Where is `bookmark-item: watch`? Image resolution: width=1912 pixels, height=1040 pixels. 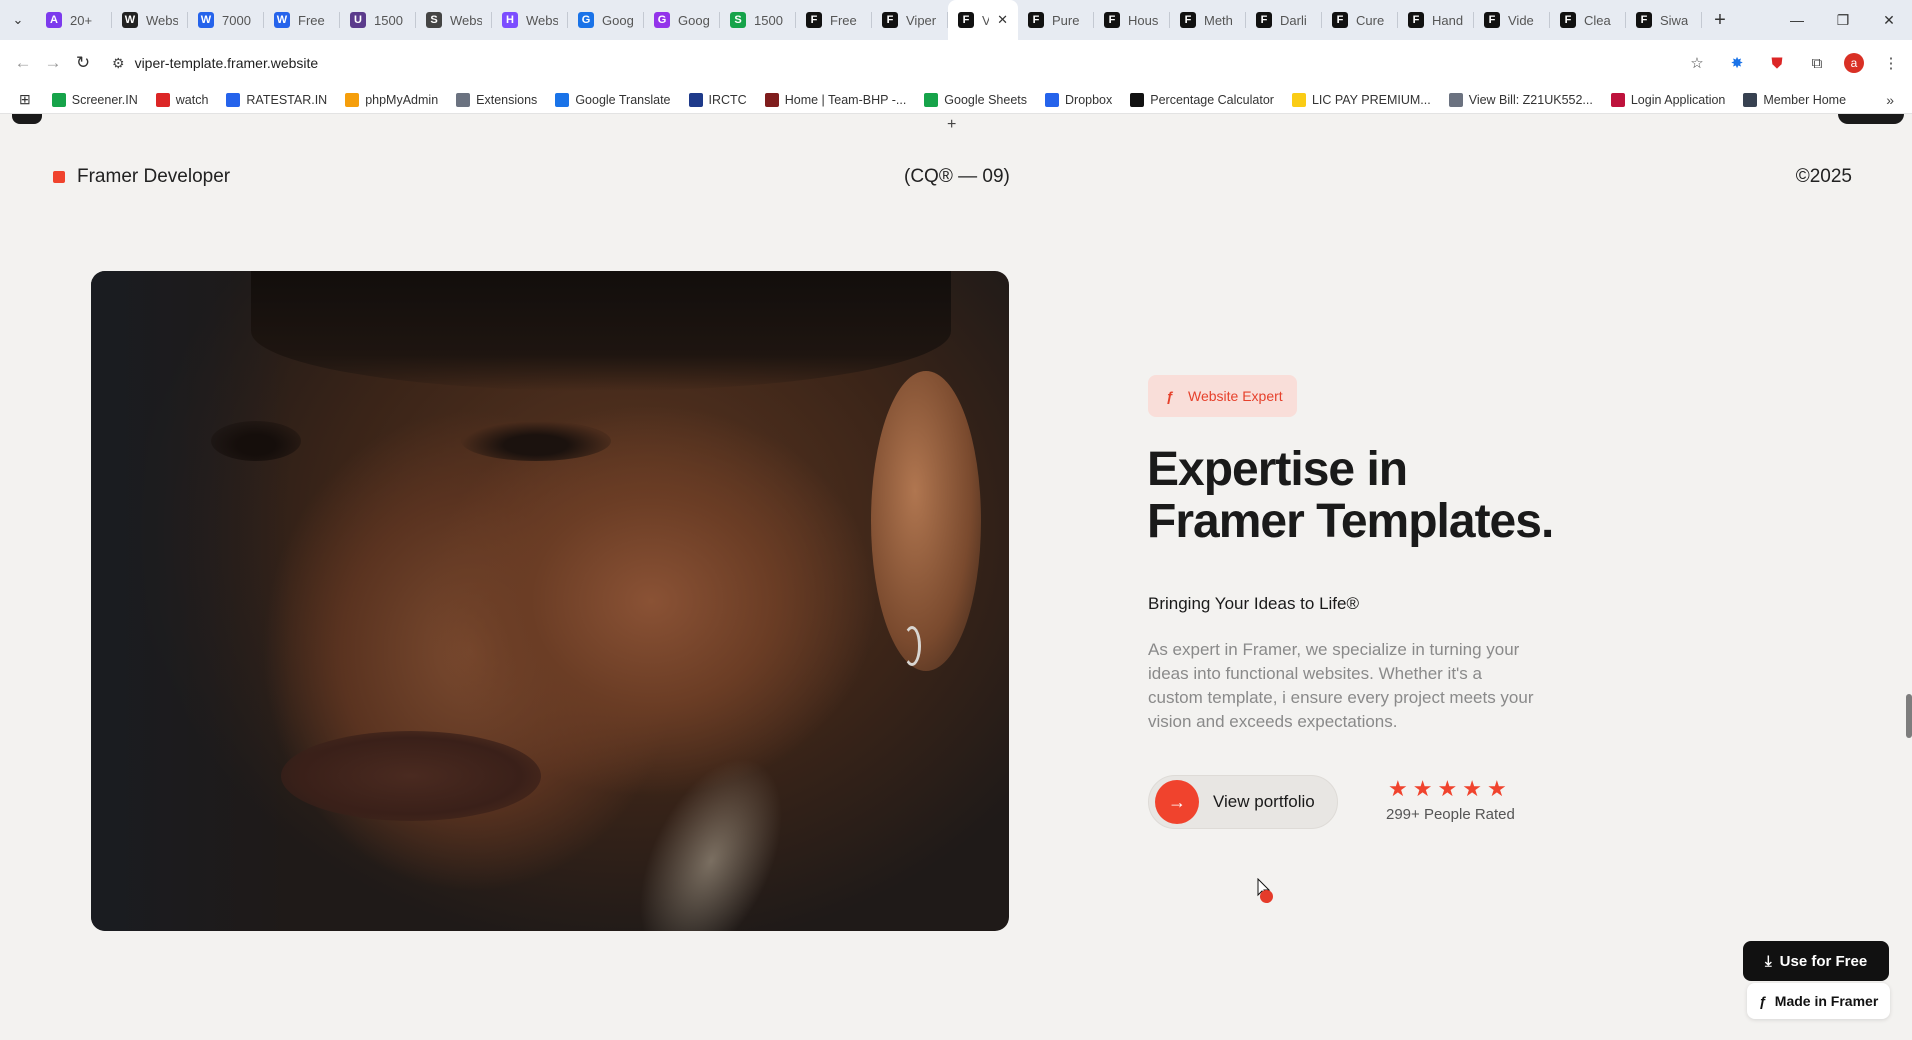
bookmark-item: watch is located at coordinates (182, 100).